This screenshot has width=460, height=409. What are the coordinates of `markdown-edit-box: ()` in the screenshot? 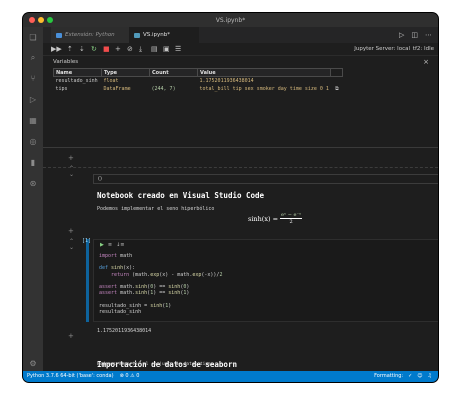 It's located at (265, 179).